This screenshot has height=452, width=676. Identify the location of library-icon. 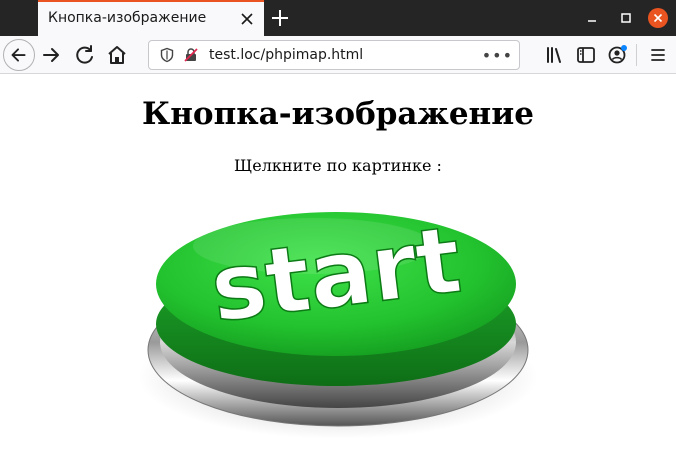
(555, 55).